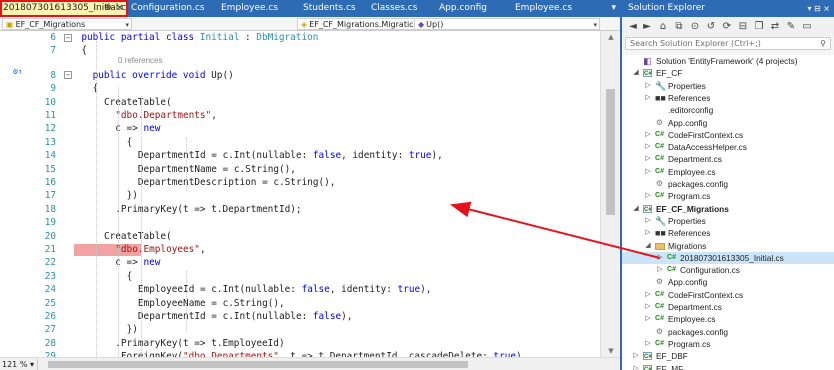 This screenshot has width=834, height=370. Describe the element at coordinates (728, 73) in the screenshot. I see `tree-item: ◢ C# EF_CF` at that location.